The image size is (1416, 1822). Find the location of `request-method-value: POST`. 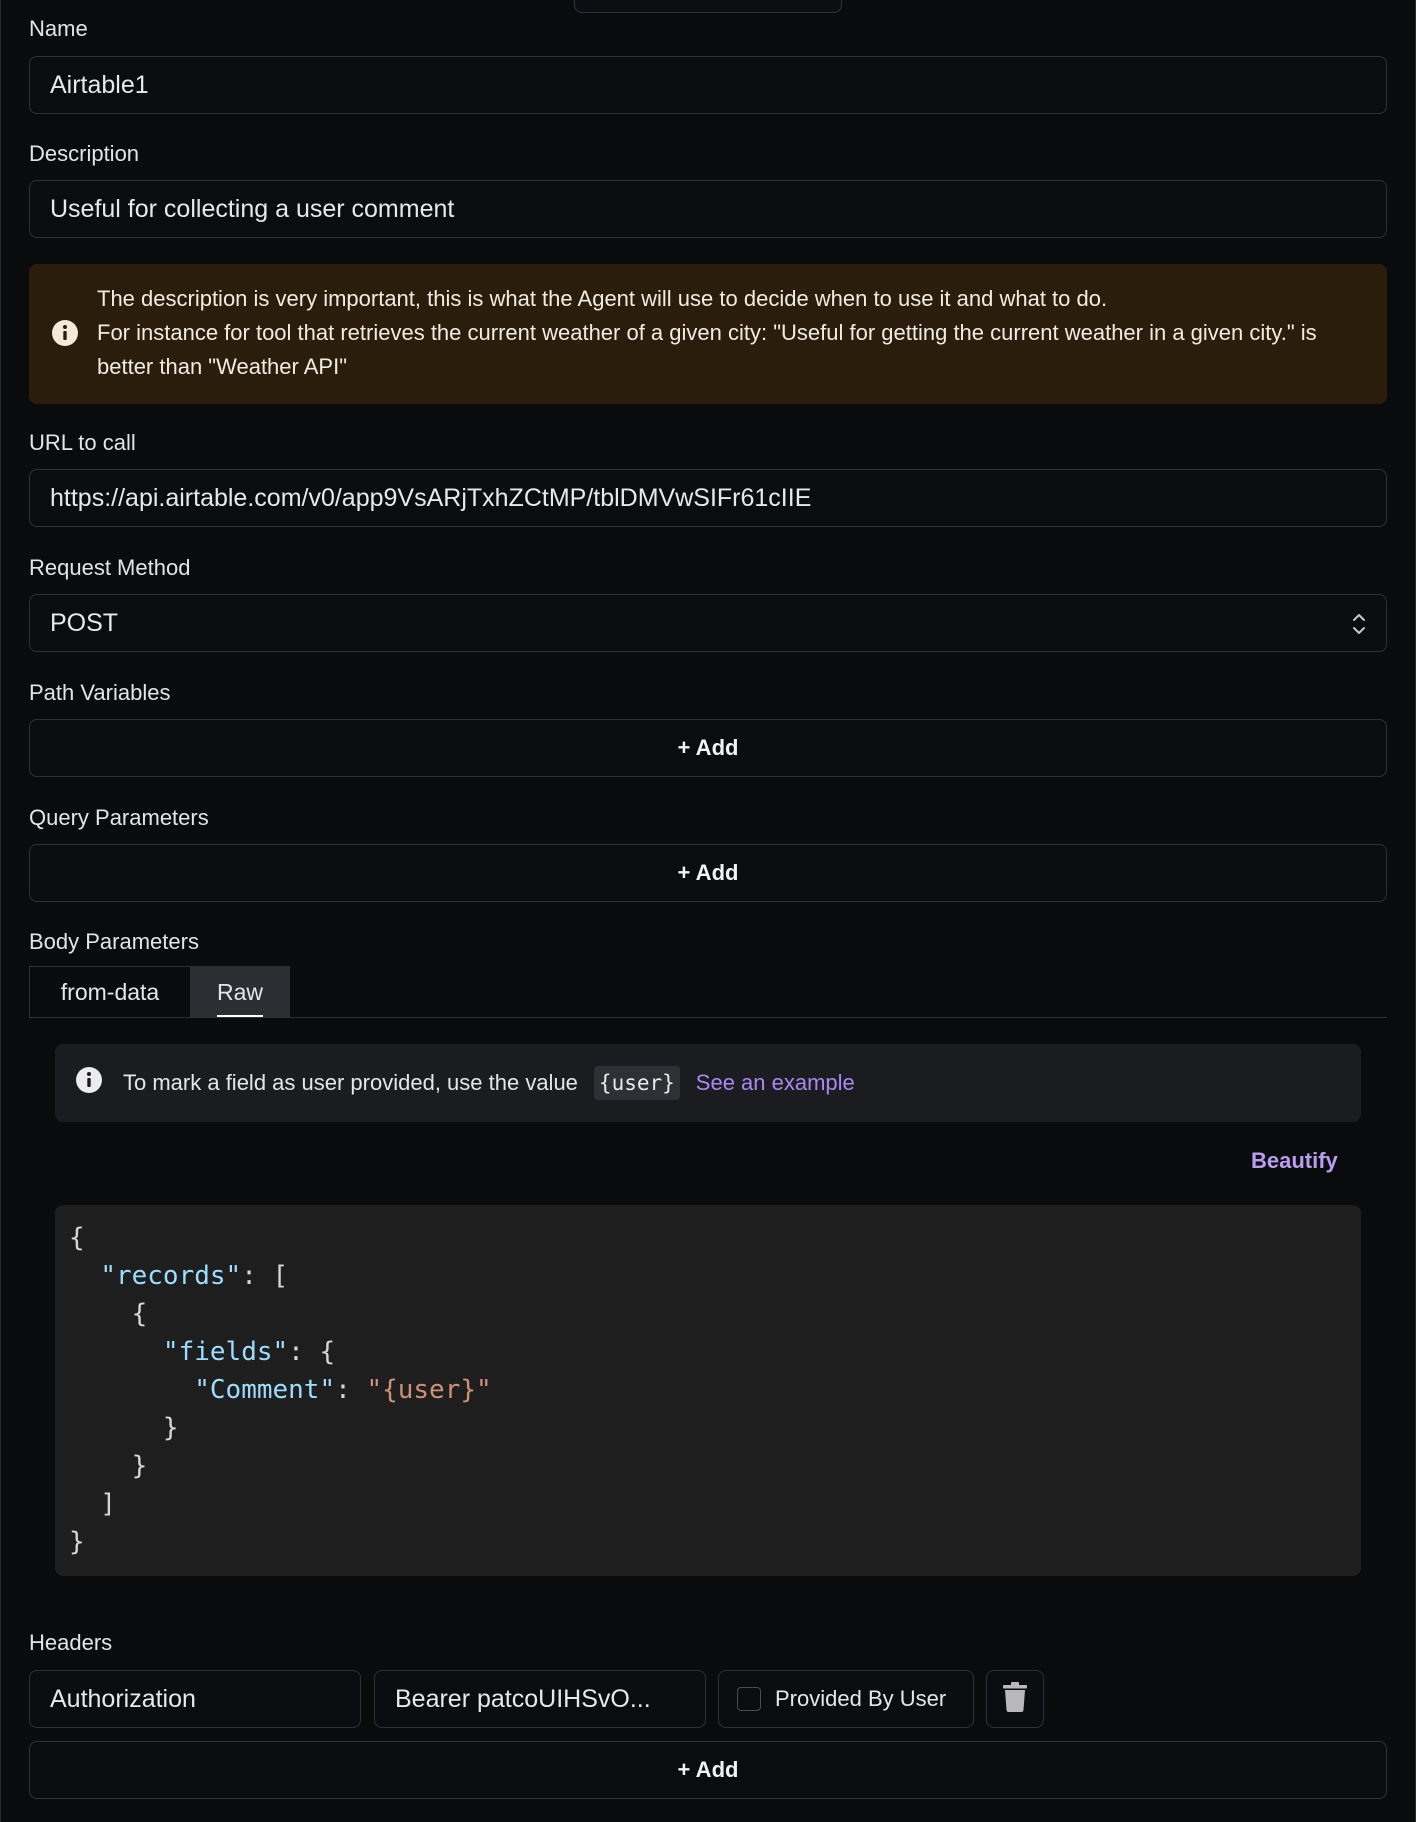

request-method-value: POST is located at coordinates (84, 622).